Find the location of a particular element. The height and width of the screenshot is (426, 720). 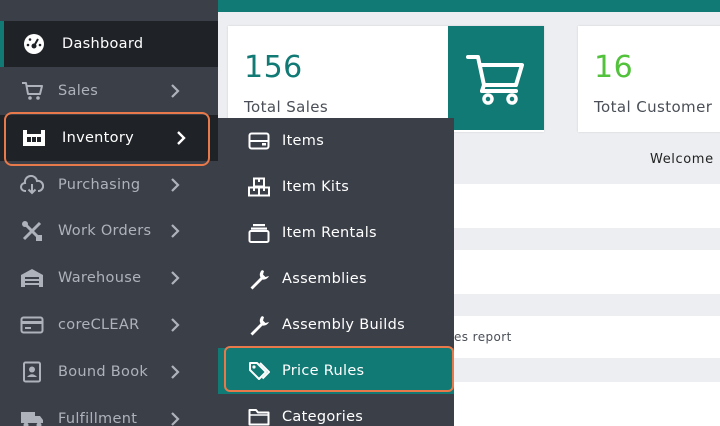

submenu-item-label: Items is located at coordinates (303, 141).